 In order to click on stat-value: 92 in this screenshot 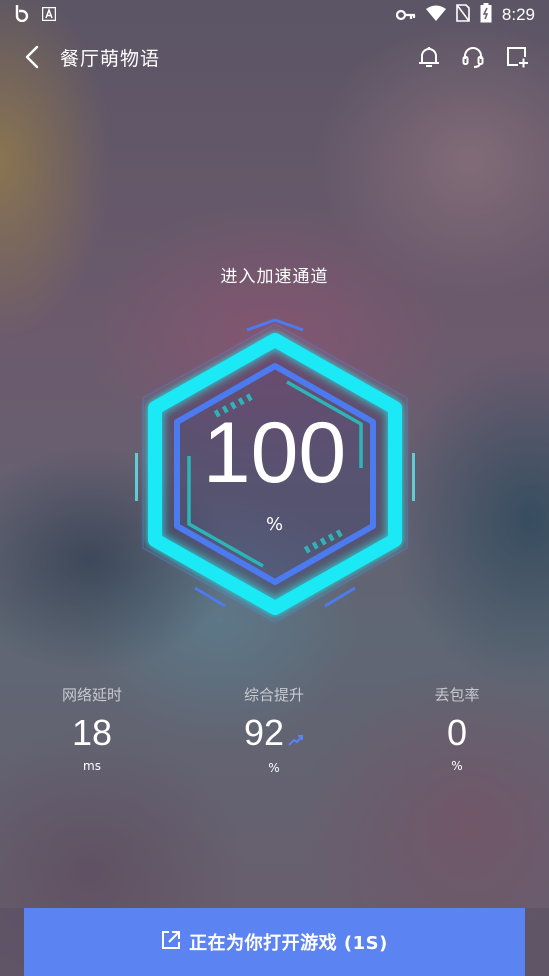, I will do `click(264, 732)`.